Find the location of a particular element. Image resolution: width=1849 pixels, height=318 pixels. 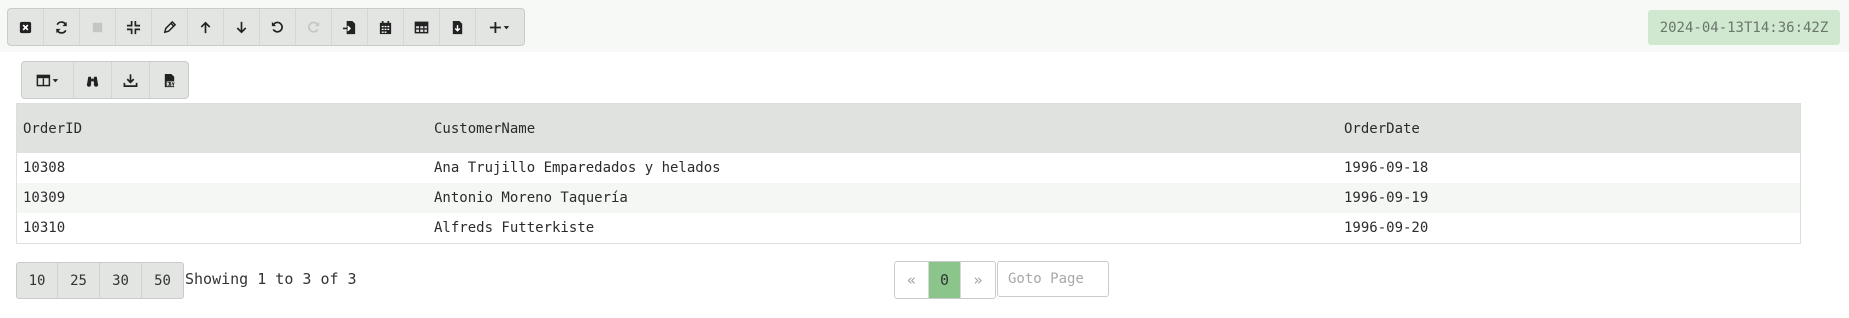

export-file-button is located at coordinates (458, 27).